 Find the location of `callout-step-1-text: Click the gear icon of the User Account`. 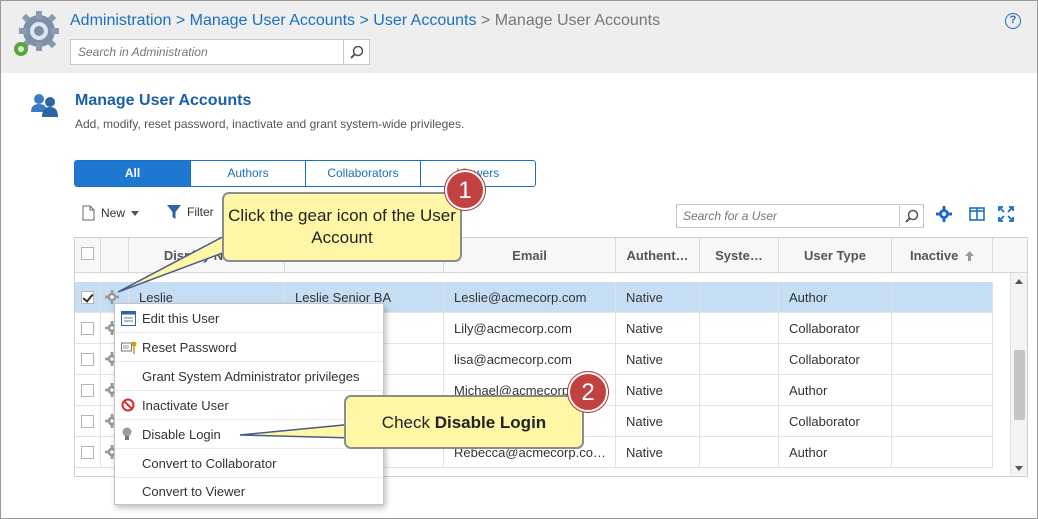

callout-step-1-text: Click the gear icon of the User Account is located at coordinates (342, 226).